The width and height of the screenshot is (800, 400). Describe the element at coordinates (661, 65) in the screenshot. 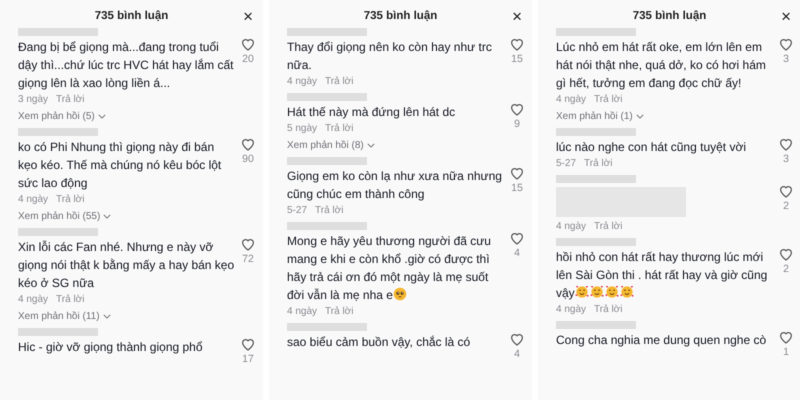

I see `comment-text: Lúc nhỏ em hát rất oke, em lớn lên em hát nói thật nhe, quá dở, ko có hơi hám gì hết, tưởng em đang đọc chữ ấy!` at that location.